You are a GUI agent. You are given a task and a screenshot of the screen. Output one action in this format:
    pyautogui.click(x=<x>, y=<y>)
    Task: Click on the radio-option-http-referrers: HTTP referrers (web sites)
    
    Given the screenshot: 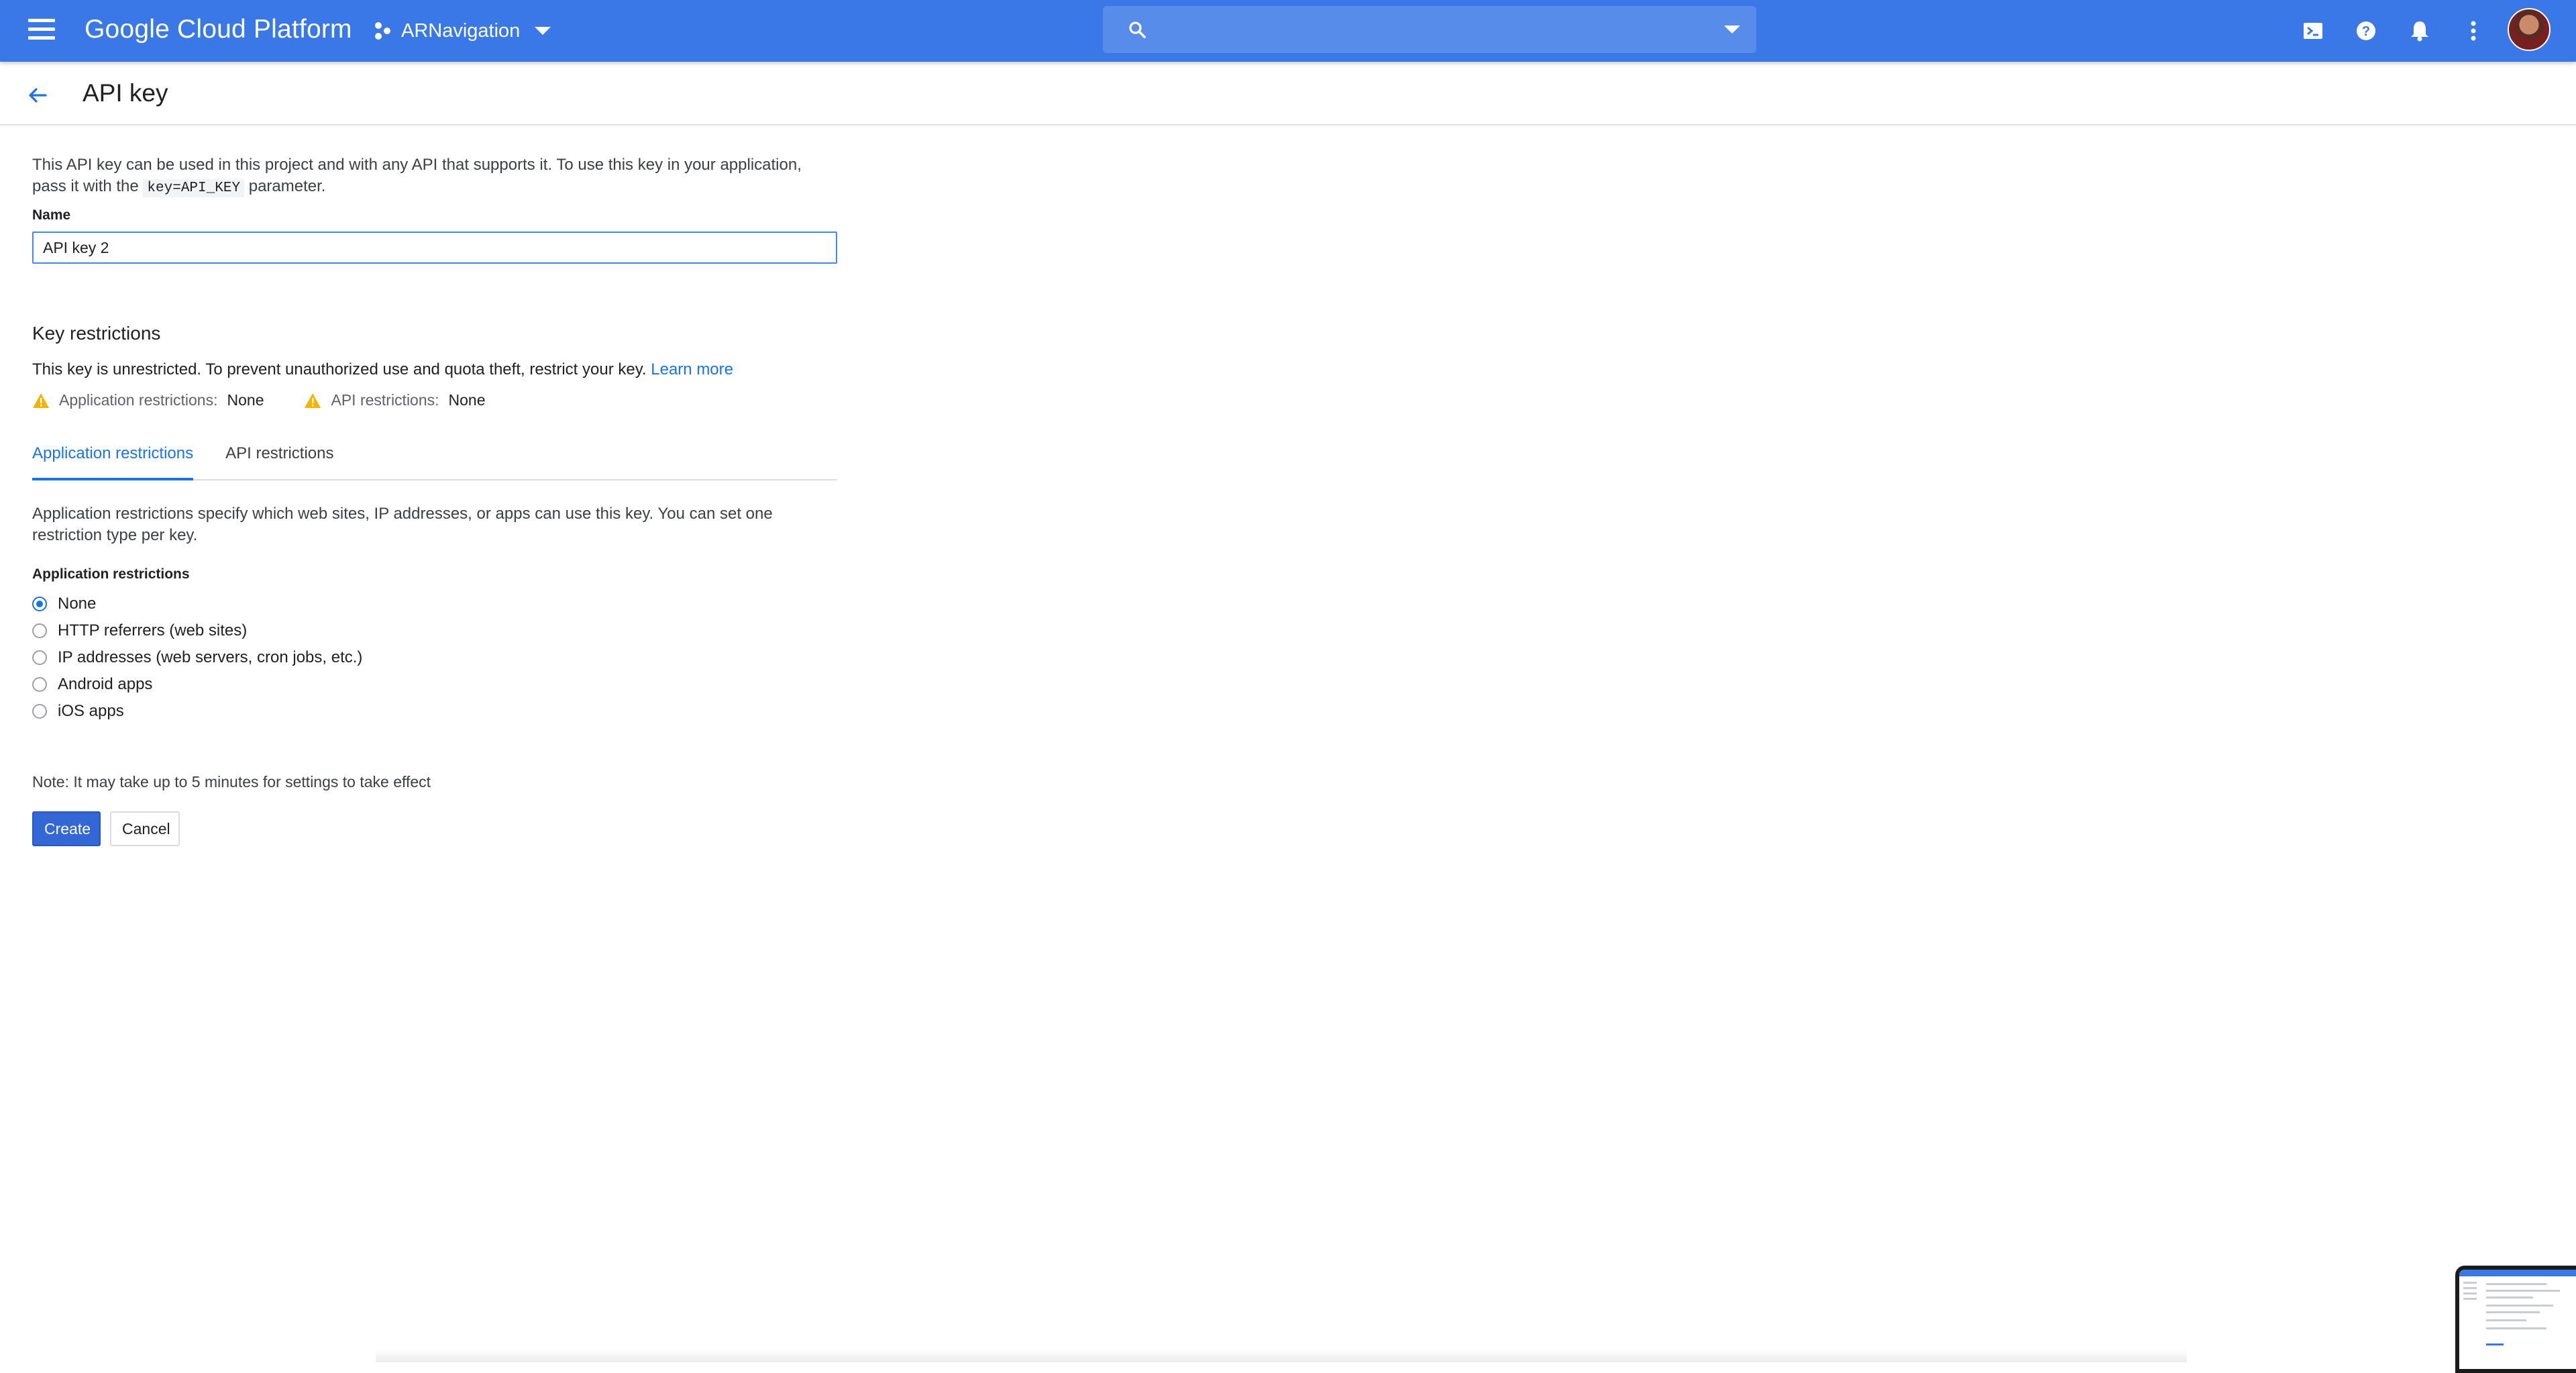 What is the action you would take?
    pyautogui.click(x=434, y=630)
    